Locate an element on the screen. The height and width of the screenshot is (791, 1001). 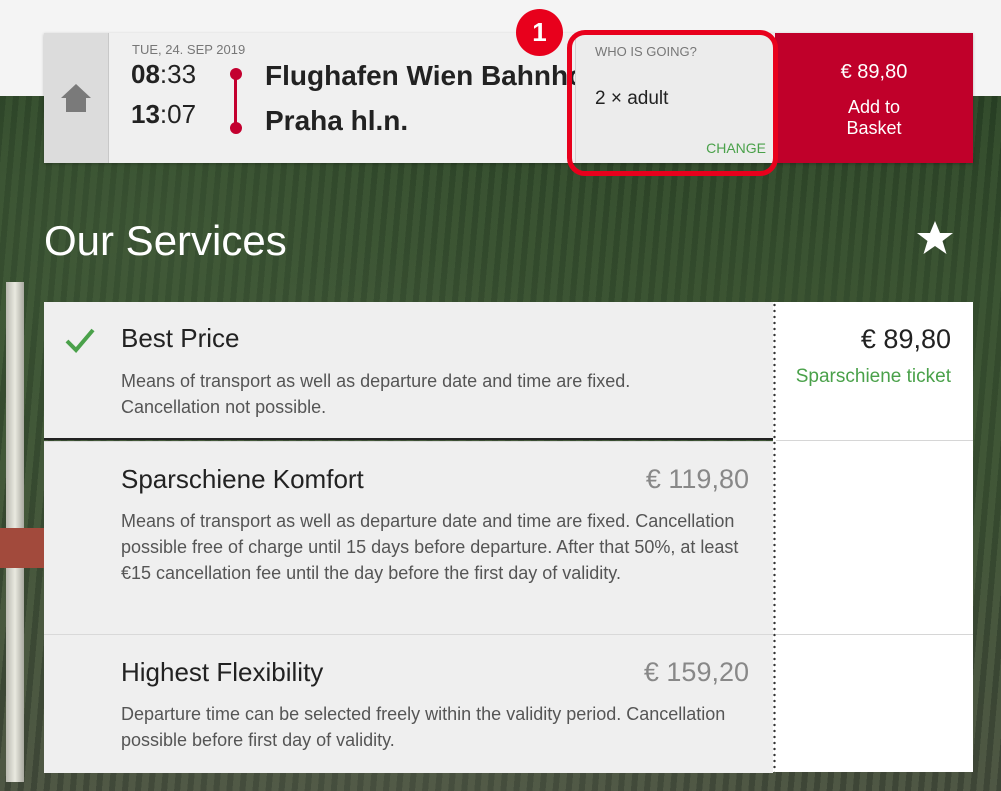
service-title: Highest Flexibility is located at coordinates (222, 672).